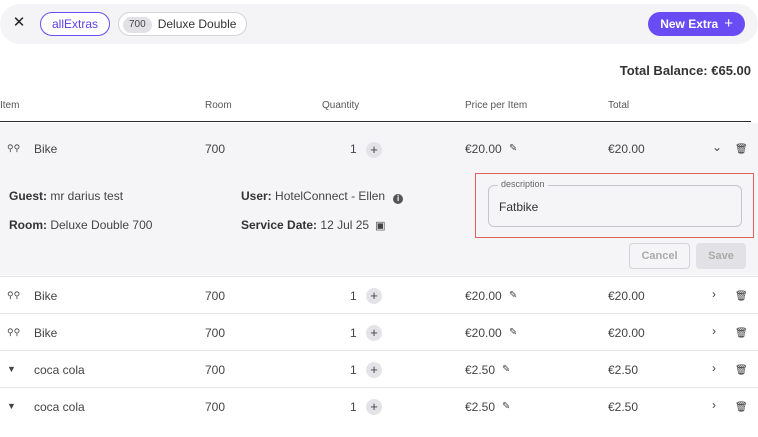 This screenshot has height=437, width=758. What do you see at coordinates (659, 256) in the screenshot?
I see `cancel-button: Cancel` at bounding box center [659, 256].